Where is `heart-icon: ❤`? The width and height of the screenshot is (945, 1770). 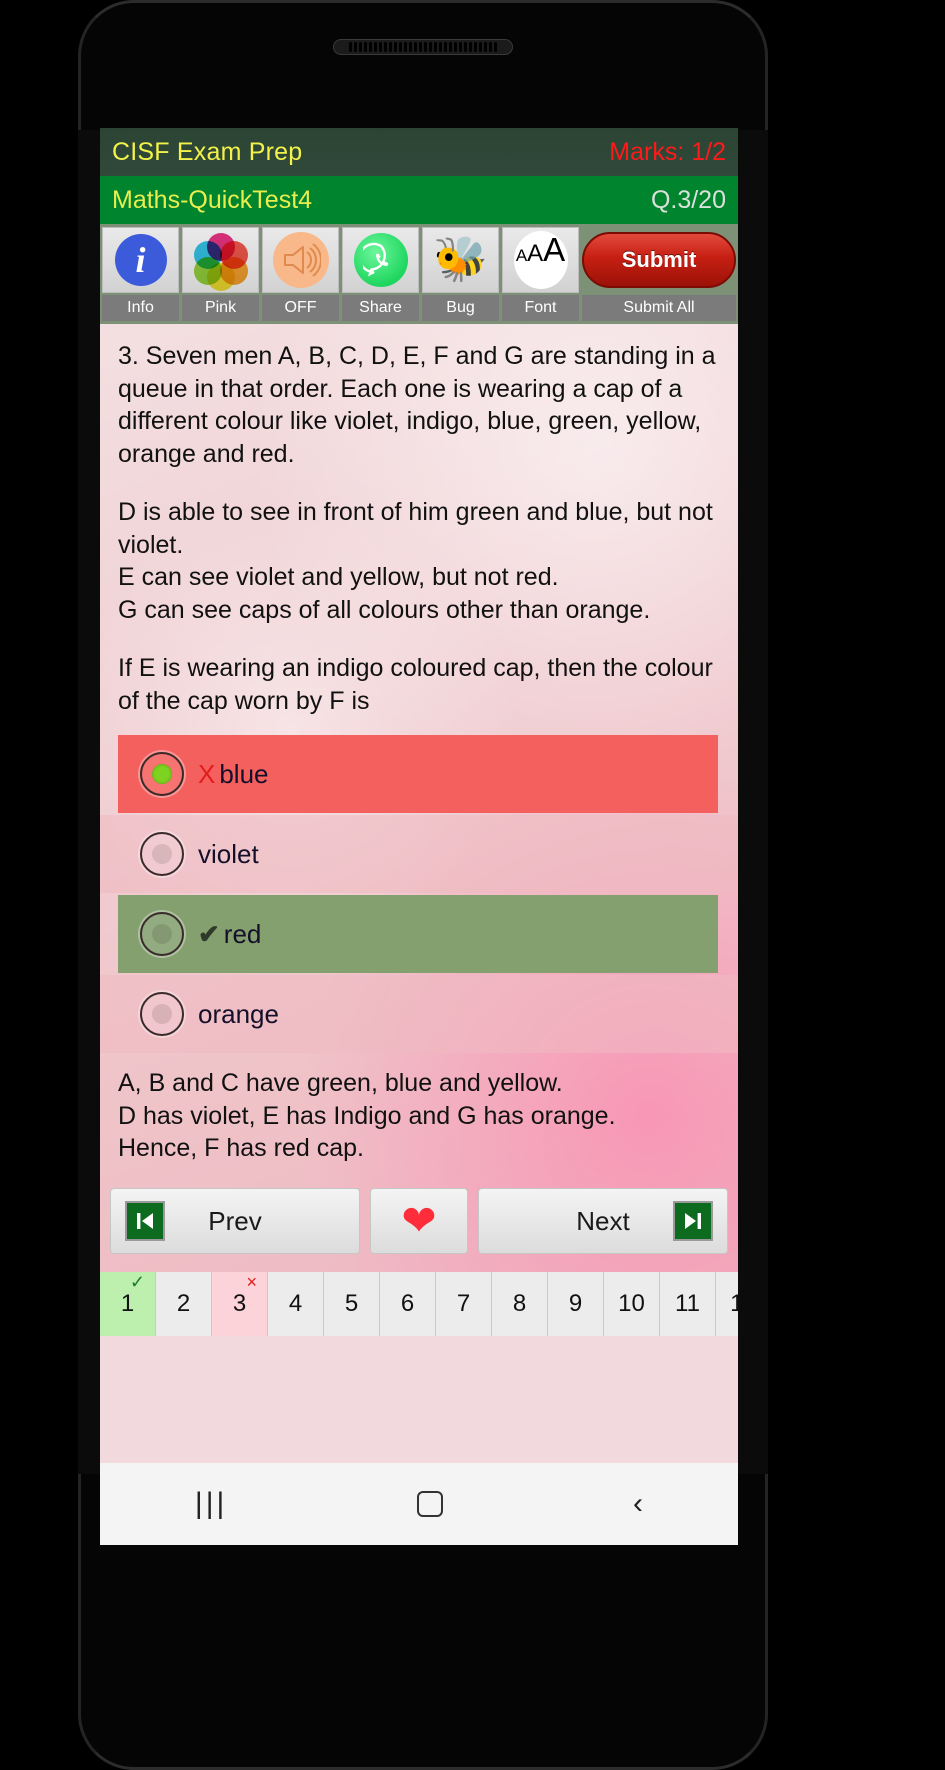 heart-icon: ❤ is located at coordinates (419, 1220).